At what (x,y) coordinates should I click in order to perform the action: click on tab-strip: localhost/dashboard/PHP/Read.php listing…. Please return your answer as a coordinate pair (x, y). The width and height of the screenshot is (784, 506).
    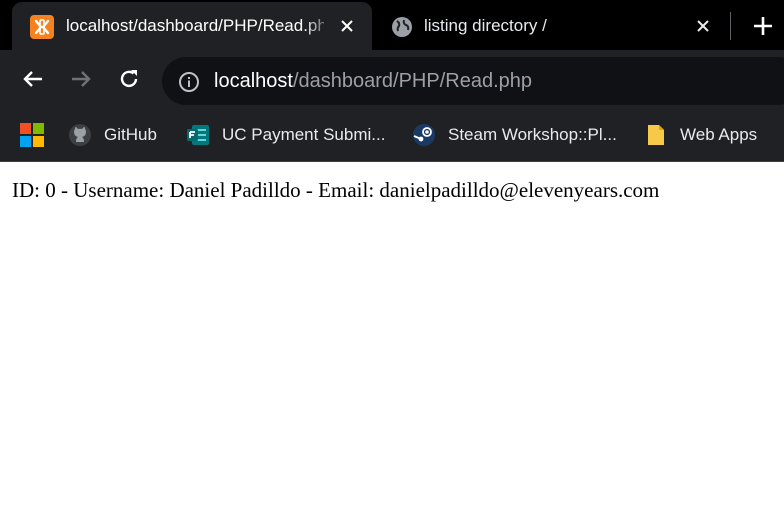
    Looking at the image, I should click on (392, 25).